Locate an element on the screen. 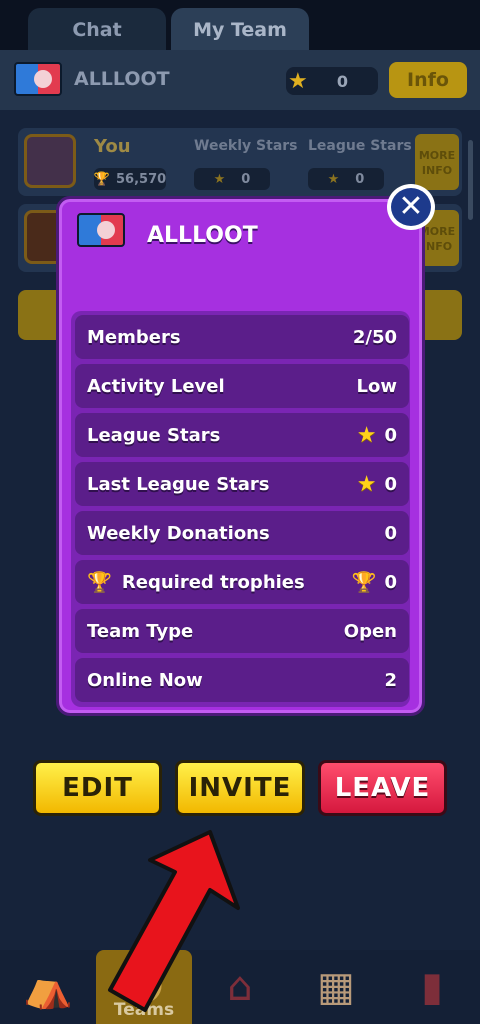  nav-collection: ▮ is located at coordinates (432, 987).